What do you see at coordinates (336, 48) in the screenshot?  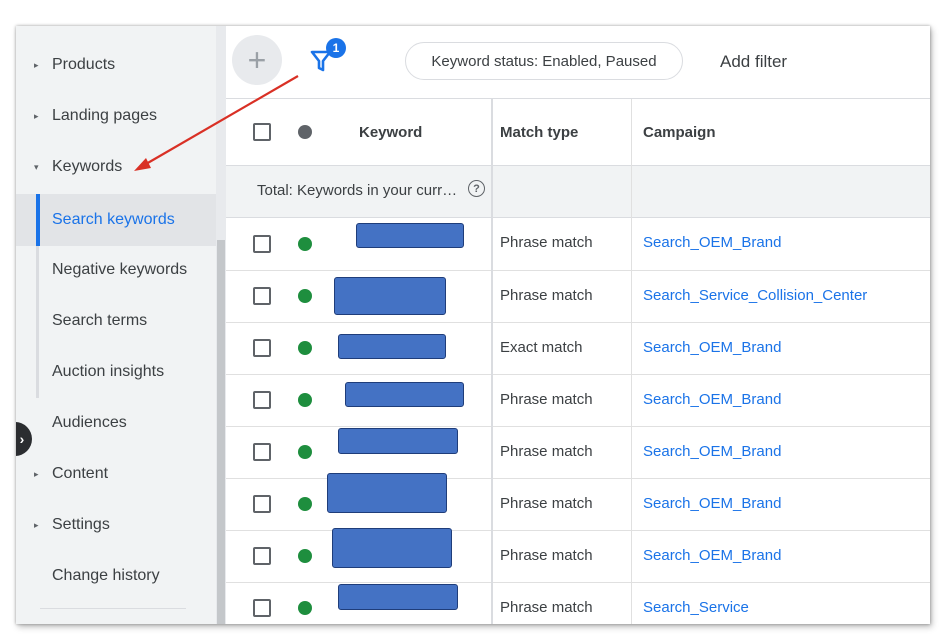 I see `filter-count-badge: 1` at bounding box center [336, 48].